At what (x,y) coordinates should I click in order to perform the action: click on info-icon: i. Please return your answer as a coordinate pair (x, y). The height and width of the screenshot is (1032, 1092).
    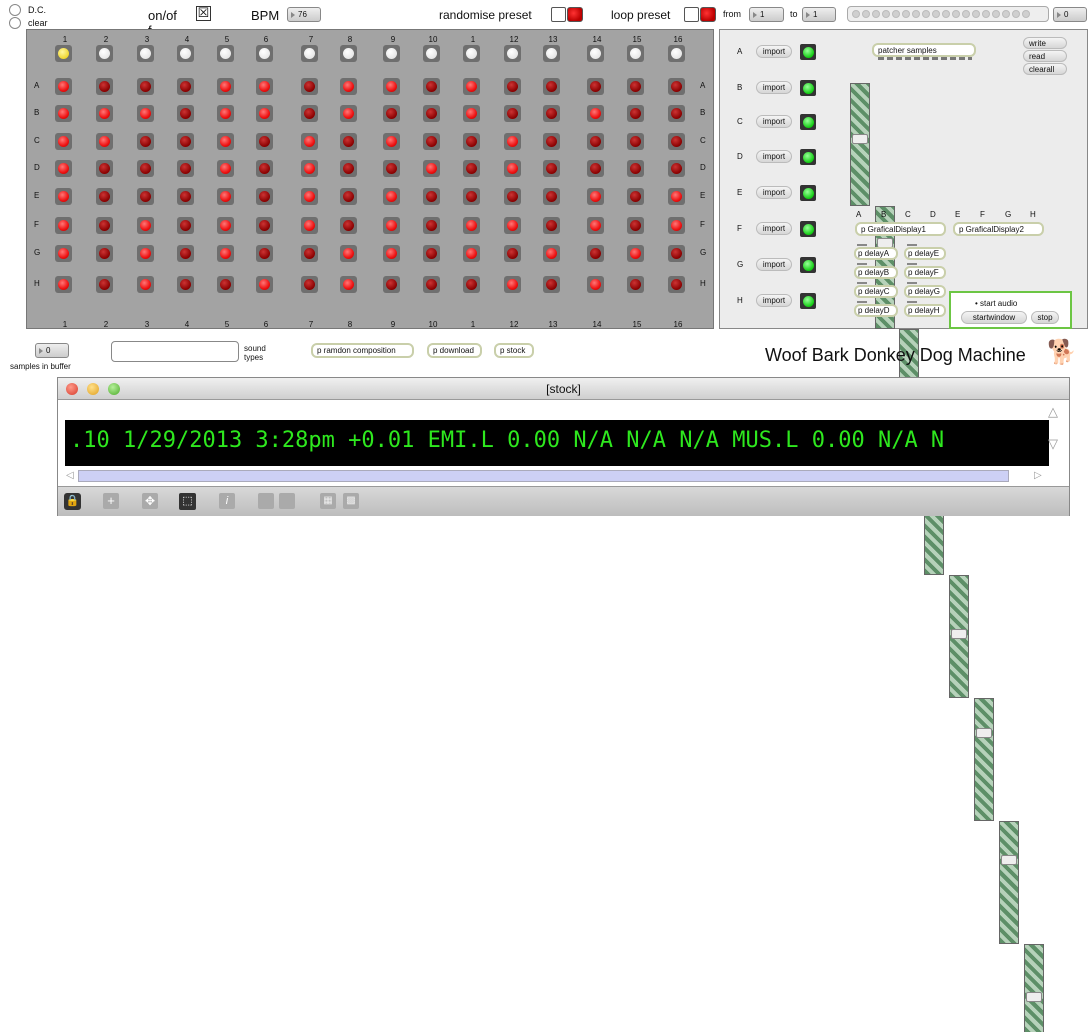
    Looking at the image, I should click on (227, 501).